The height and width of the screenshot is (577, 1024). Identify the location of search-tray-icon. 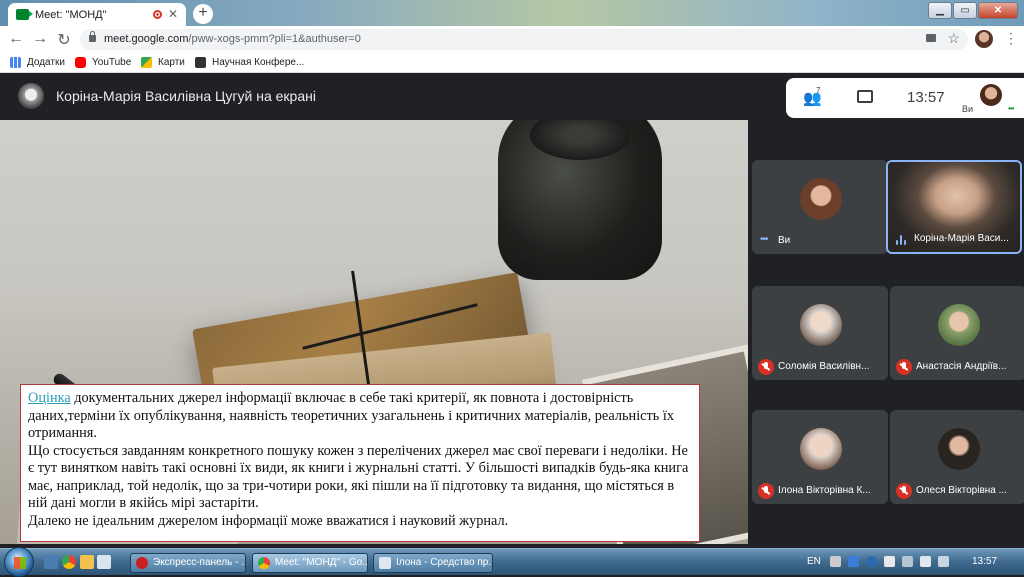
(853, 561).